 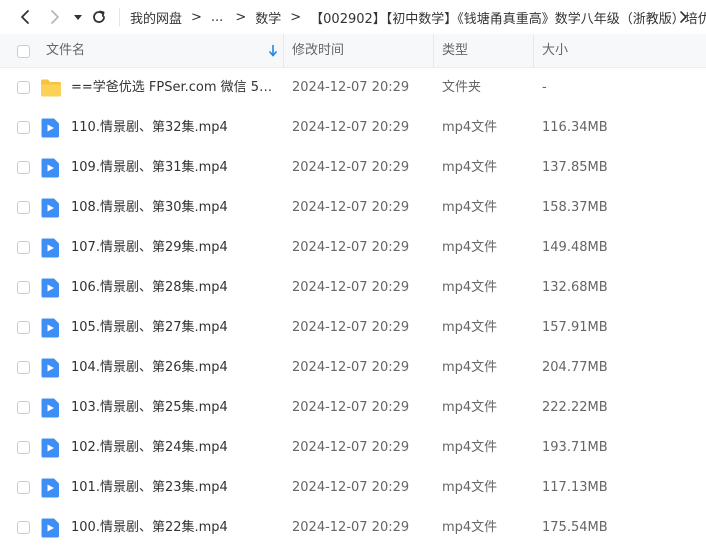 I want to click on chevron-left-icon, so click(x=25, y=17).